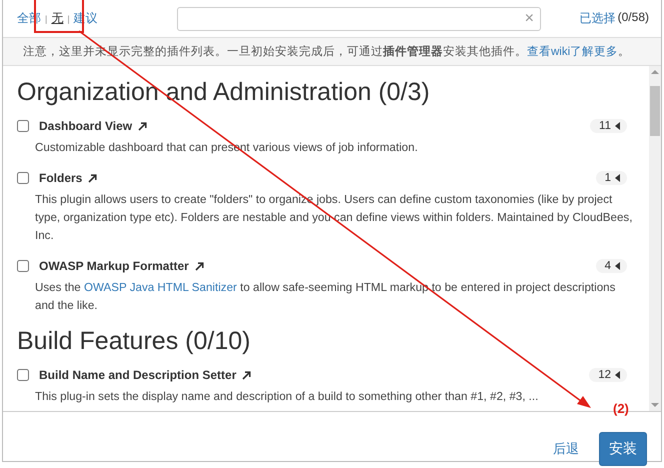  I want to click on plugin-name: Folders, so click(60, 178).